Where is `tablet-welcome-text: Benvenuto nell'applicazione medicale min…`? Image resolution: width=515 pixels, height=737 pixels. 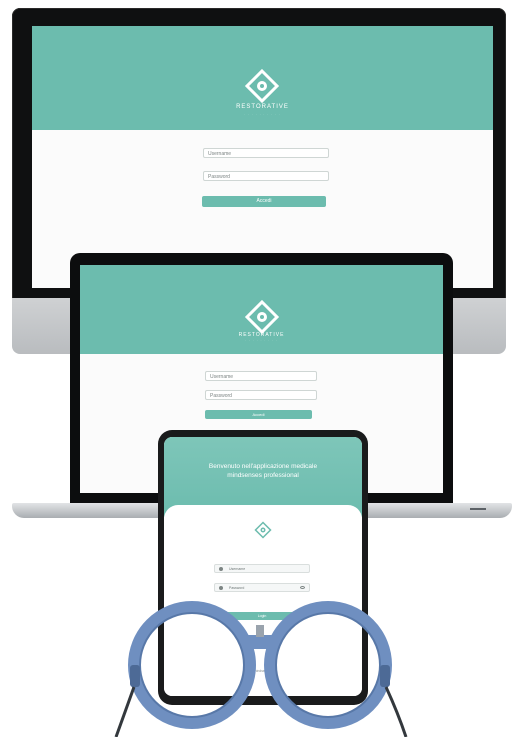 tablet-welcome-text: Benvenuto nell'applicazione medicale min… is located at coordinates (263, 471).